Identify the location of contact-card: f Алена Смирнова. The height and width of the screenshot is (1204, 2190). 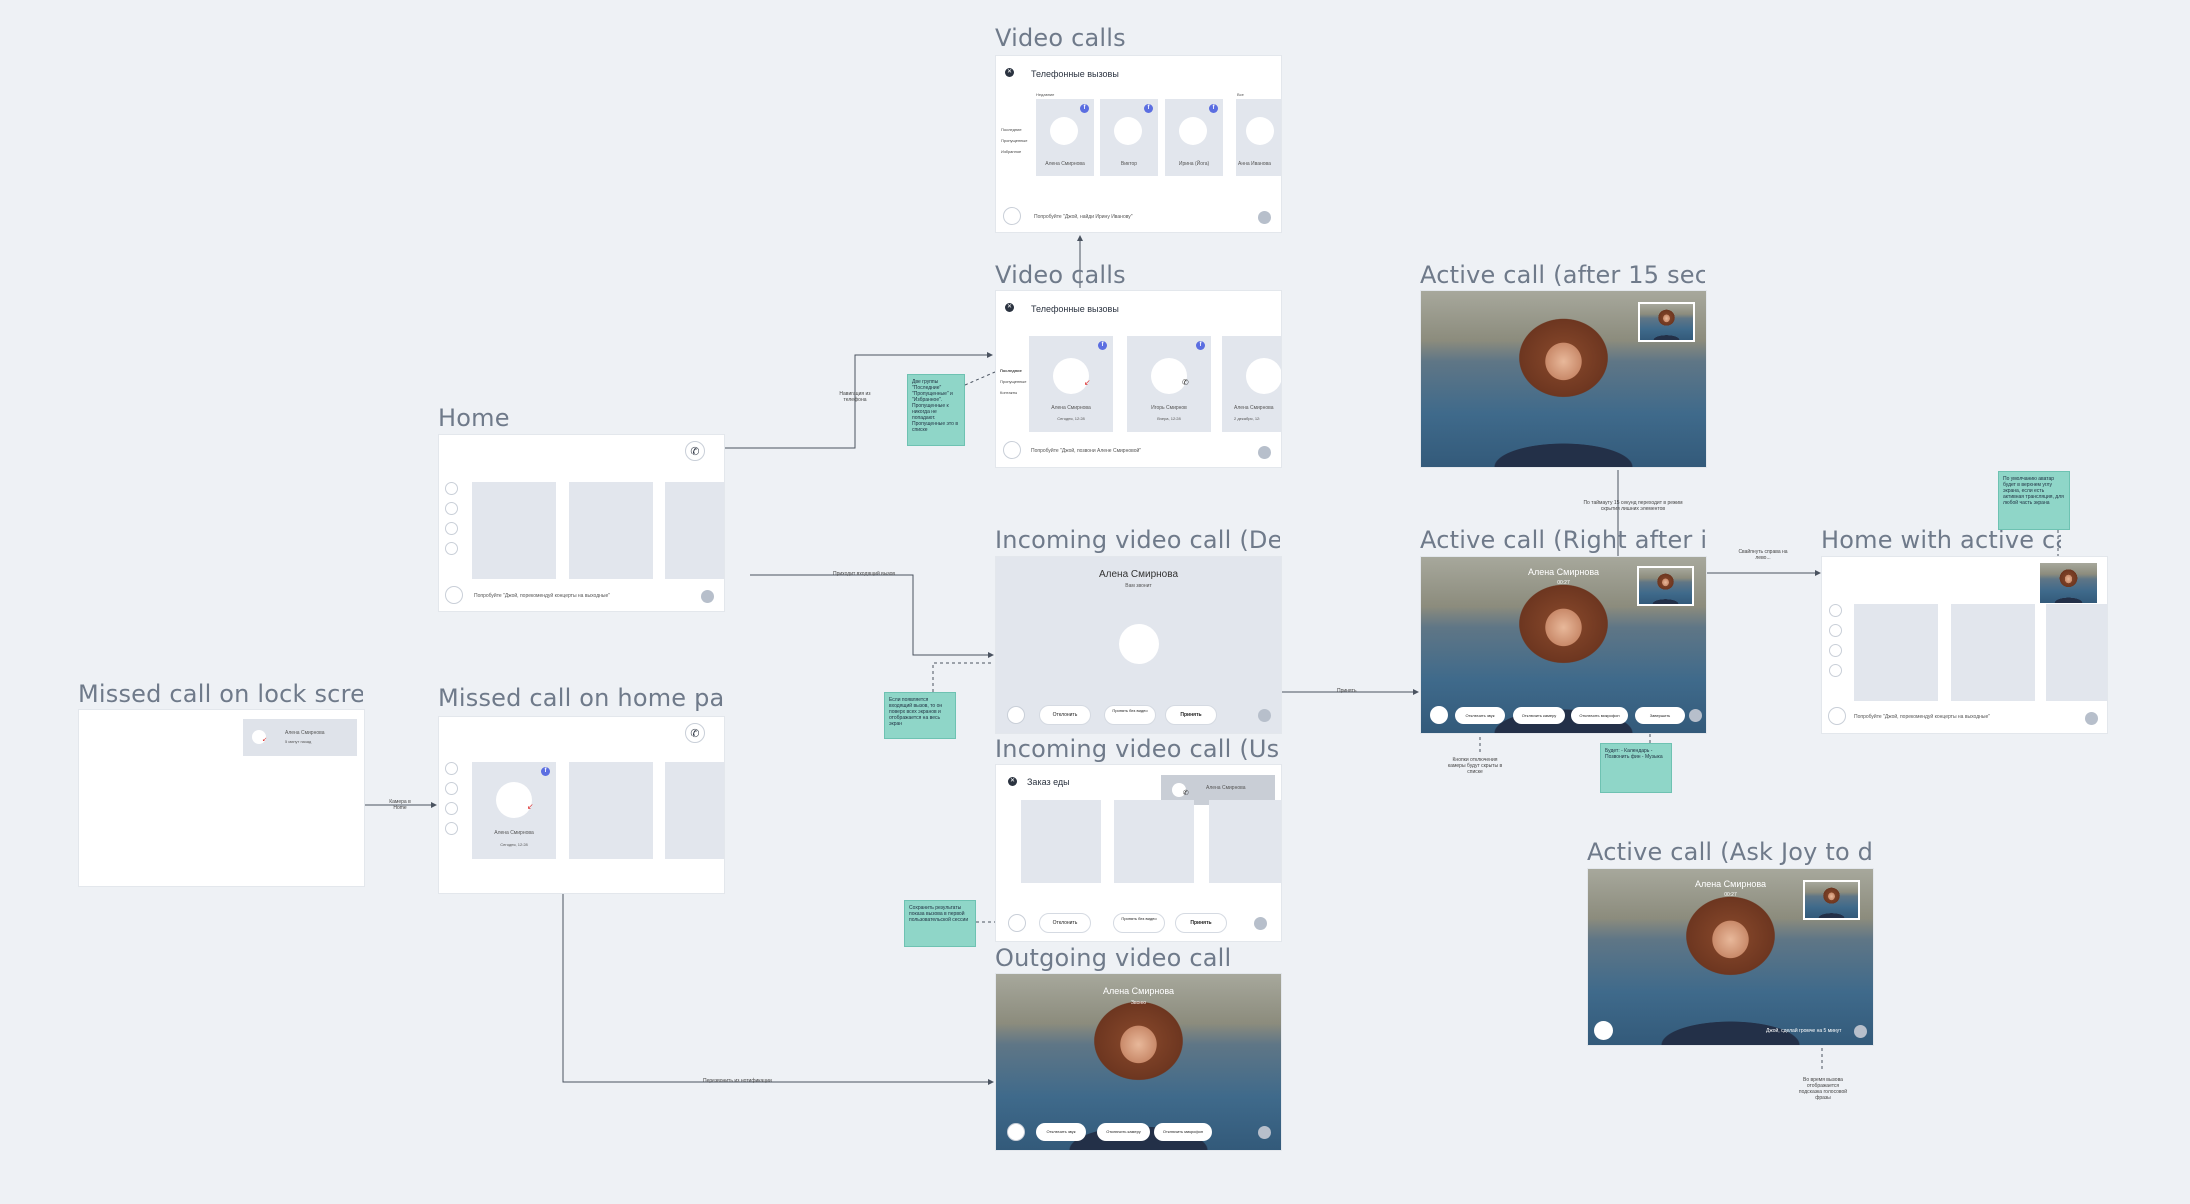
(1065, 137).